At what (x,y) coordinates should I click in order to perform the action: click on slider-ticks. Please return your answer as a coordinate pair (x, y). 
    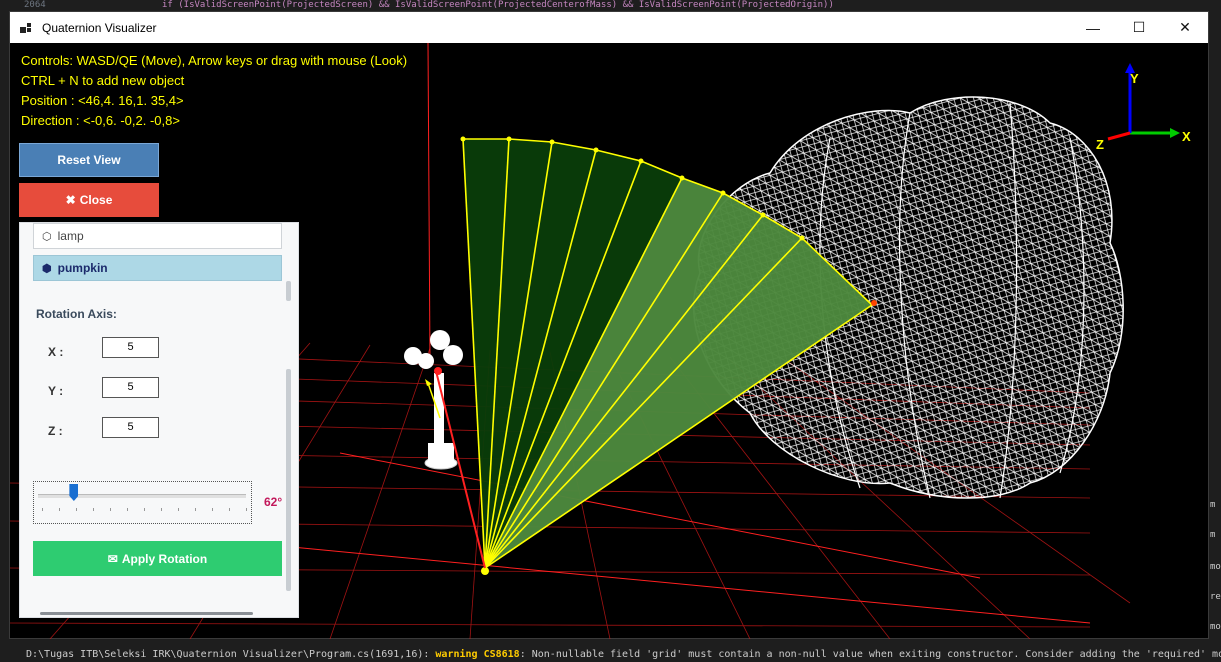
    Looking at the image, I should click on (144, 510).